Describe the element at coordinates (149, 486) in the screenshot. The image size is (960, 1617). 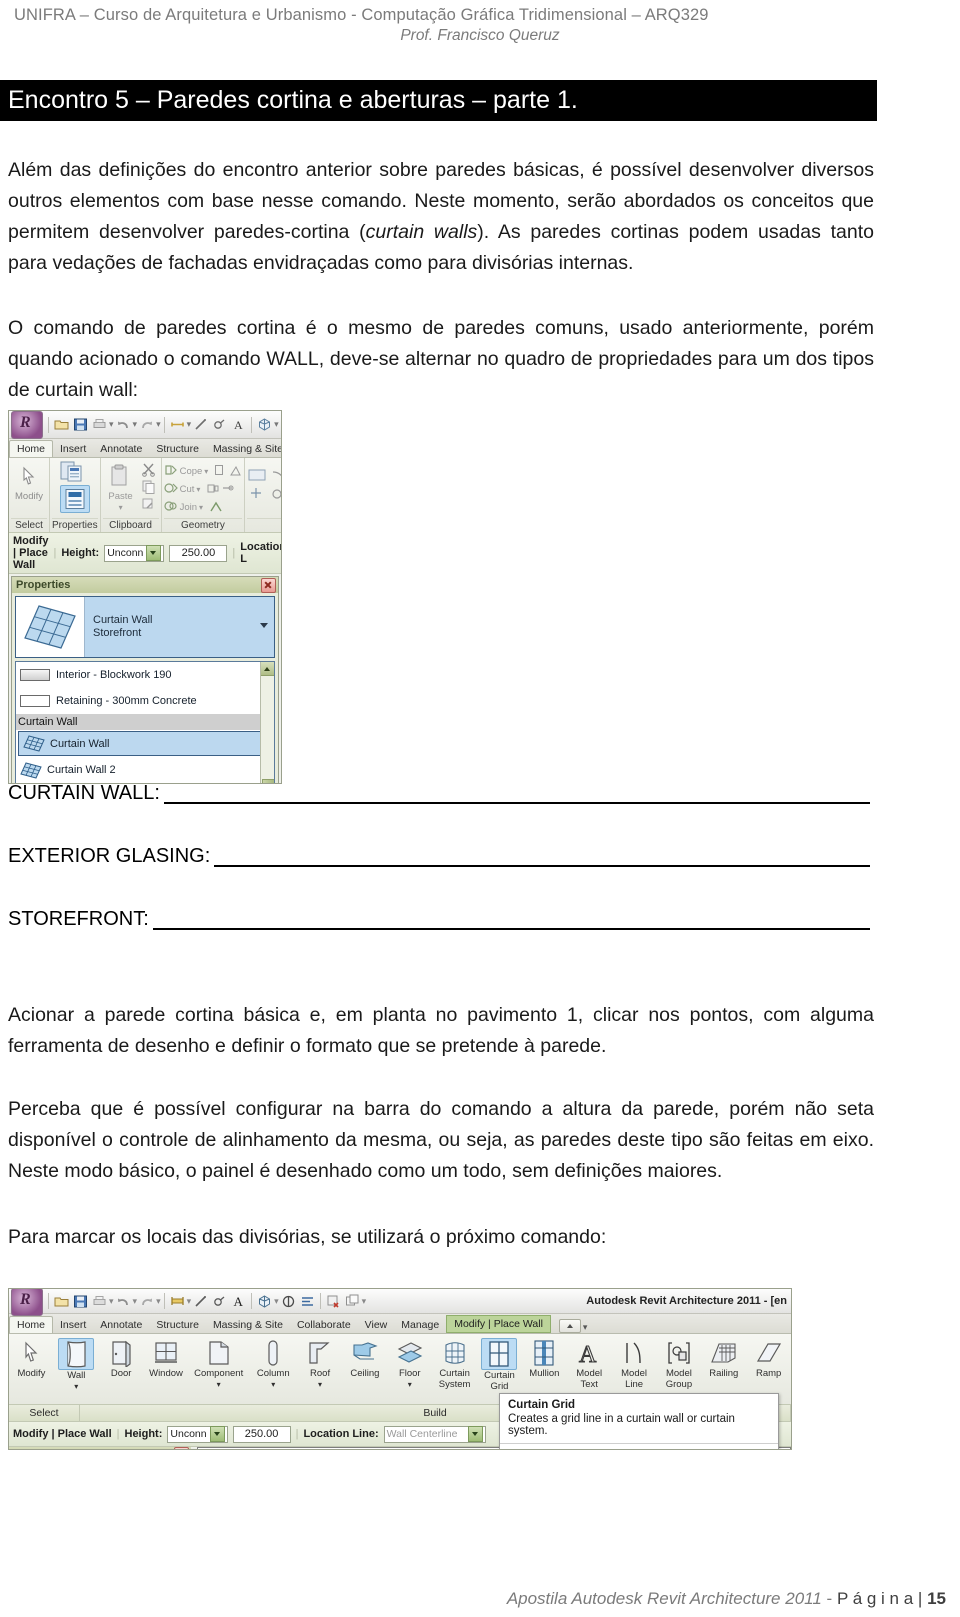
I see `copy-icon` at that location.